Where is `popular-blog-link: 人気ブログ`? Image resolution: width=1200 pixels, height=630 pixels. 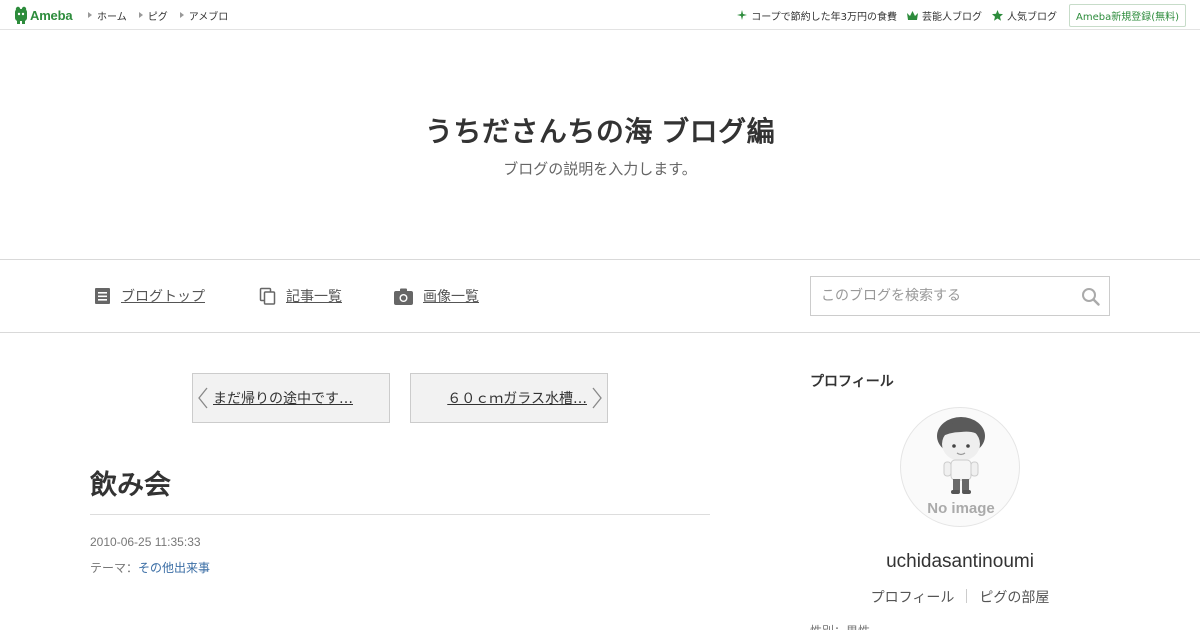 popular-blog-link: 人気ブログ is located at coordinates (1024, 15).